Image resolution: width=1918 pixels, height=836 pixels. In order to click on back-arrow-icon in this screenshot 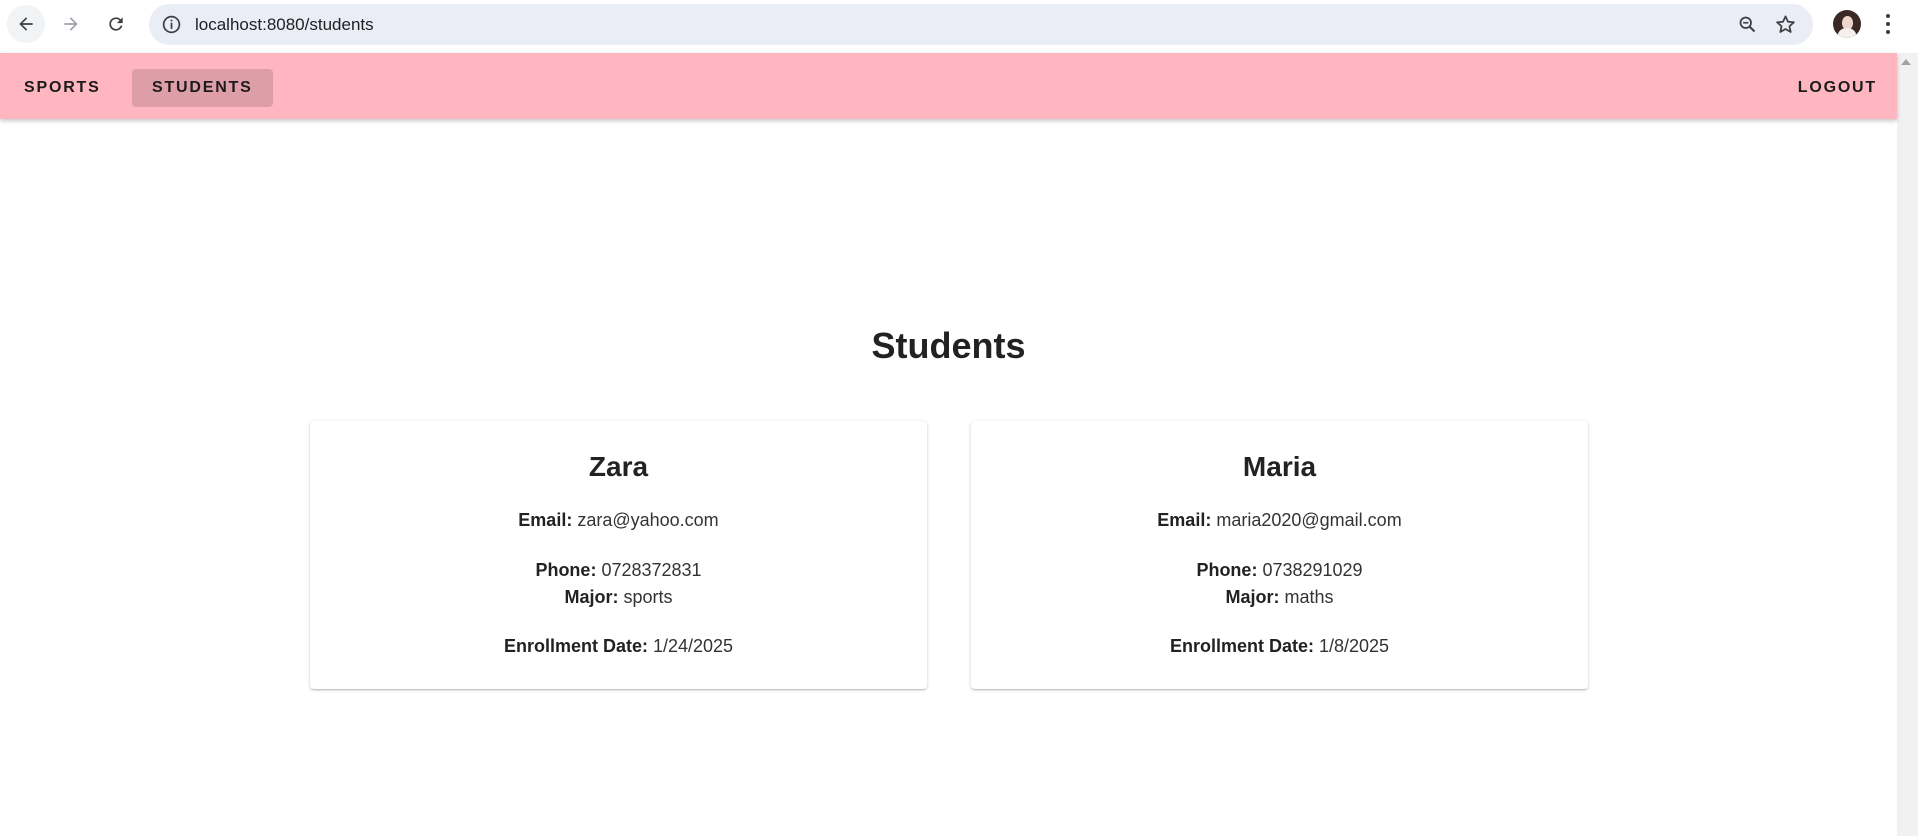, I will do `click(26, 24)`.